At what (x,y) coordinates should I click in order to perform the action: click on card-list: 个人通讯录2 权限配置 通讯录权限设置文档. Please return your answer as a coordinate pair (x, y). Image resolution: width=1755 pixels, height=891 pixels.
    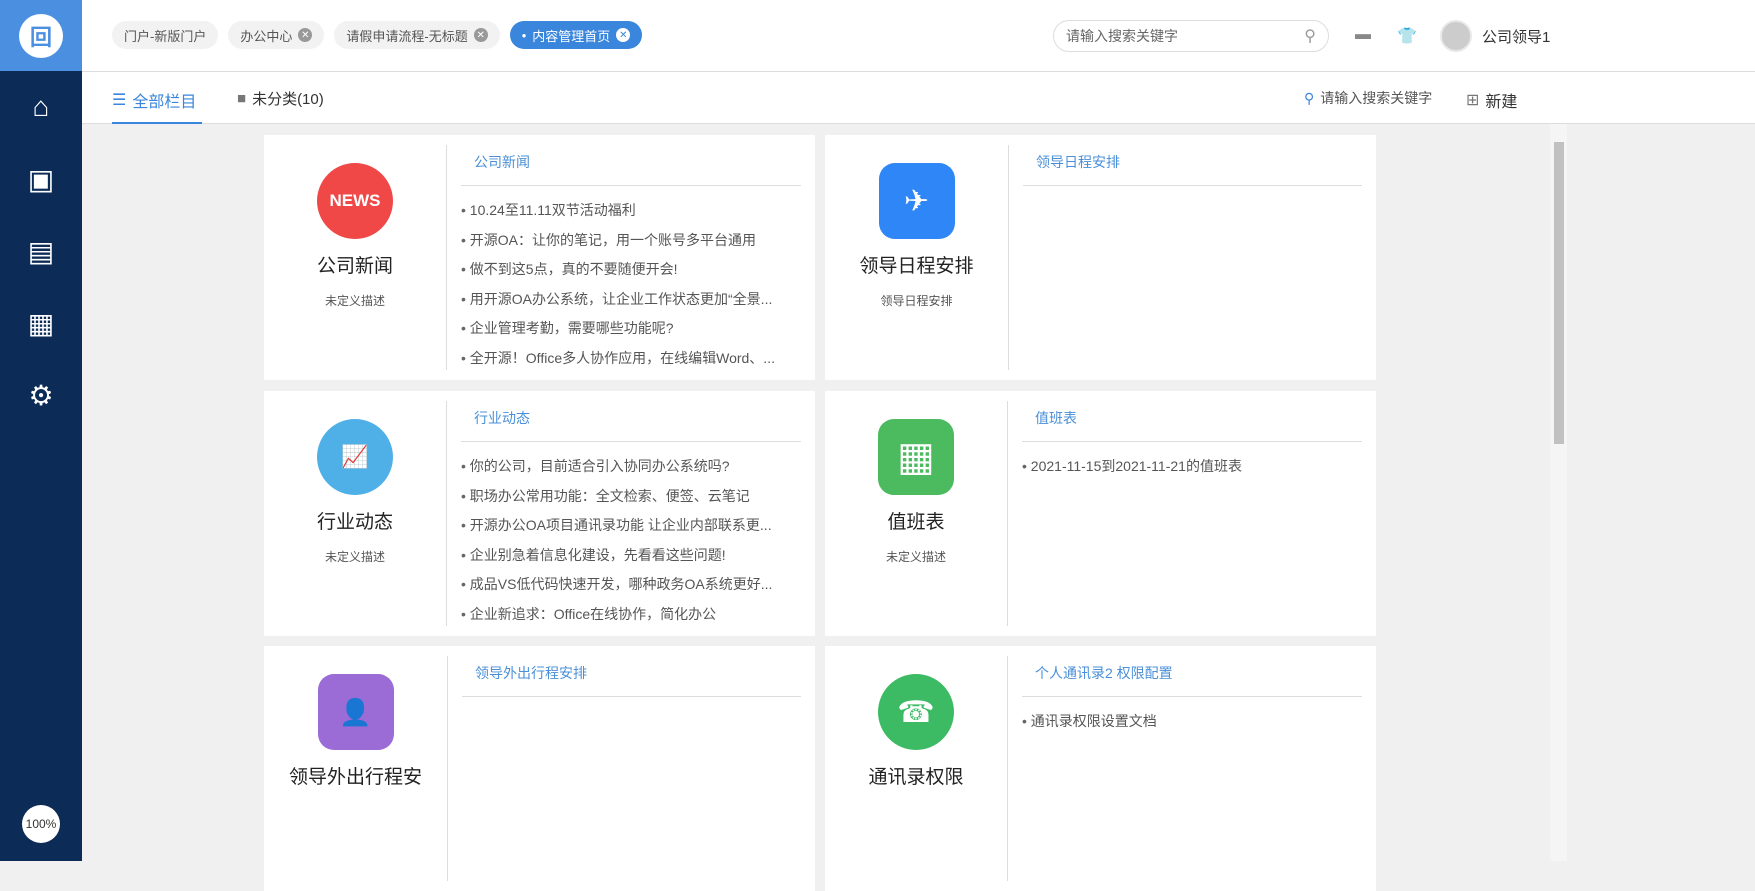
    Looking at the image, I should click on (1191, 768).